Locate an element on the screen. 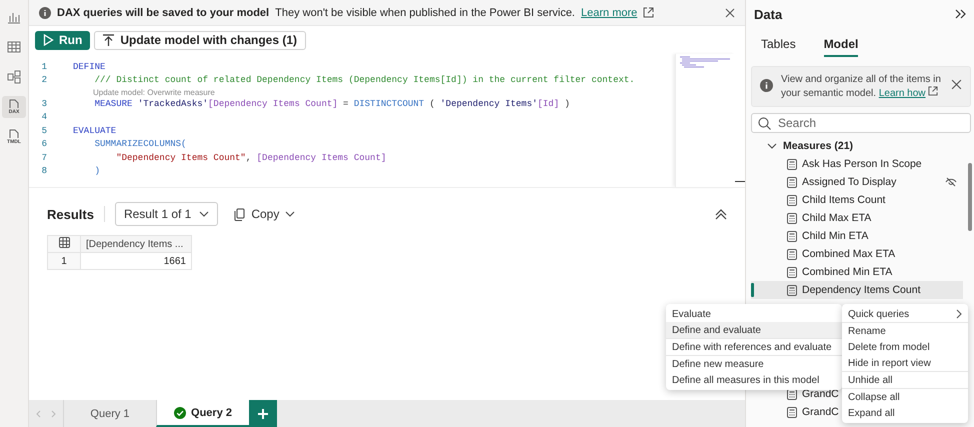 The image size is (974, 427). banner-title: DAX queries will be saved to your model is located at coordinates (163, 12).